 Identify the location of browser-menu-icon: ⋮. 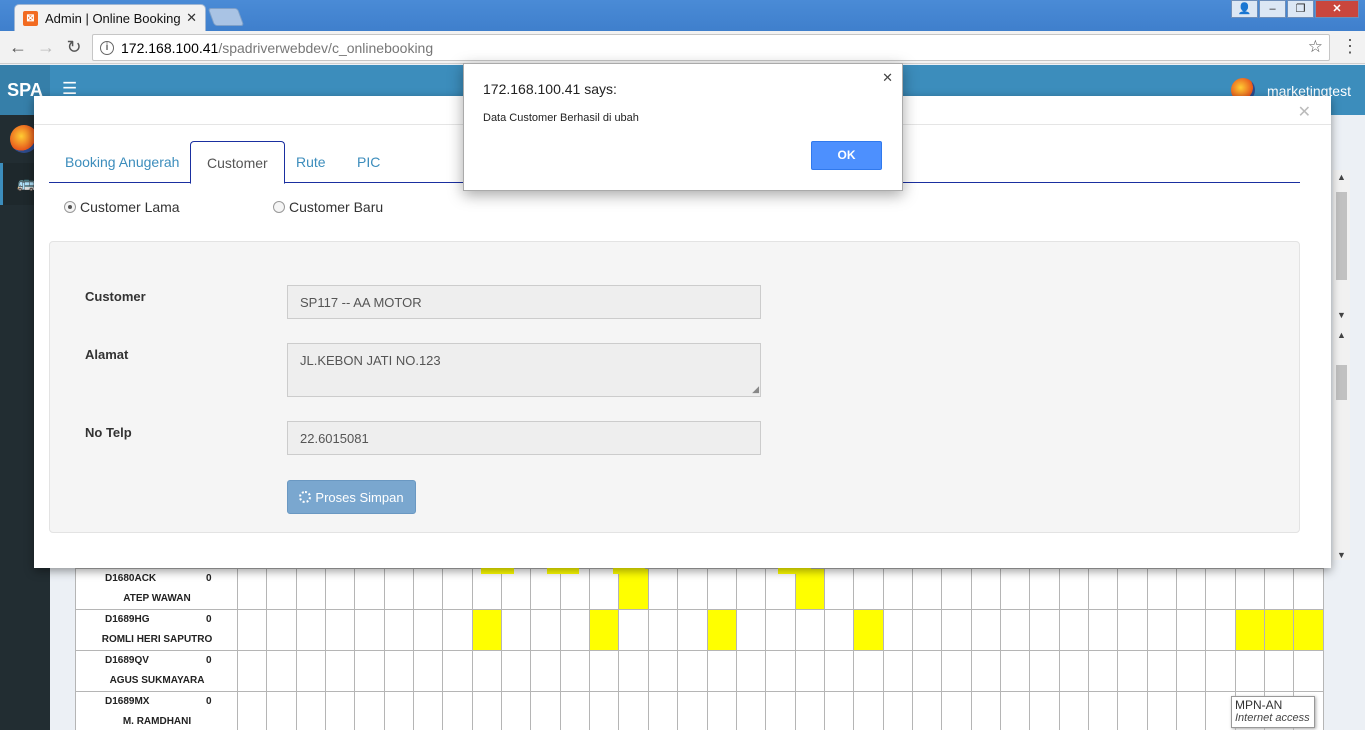
(1350, 46).